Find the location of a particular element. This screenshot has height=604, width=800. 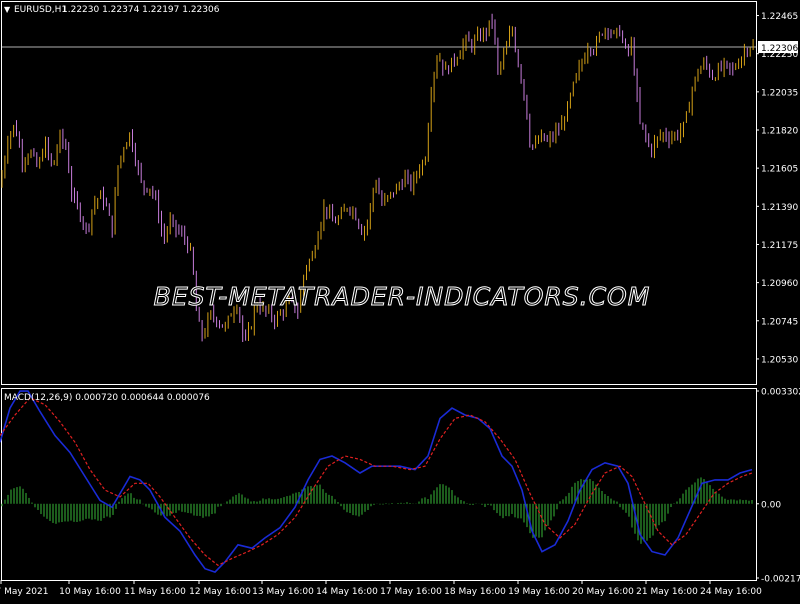

symbol-label: EURUSD,H1 is located at coordinates (40, 10).